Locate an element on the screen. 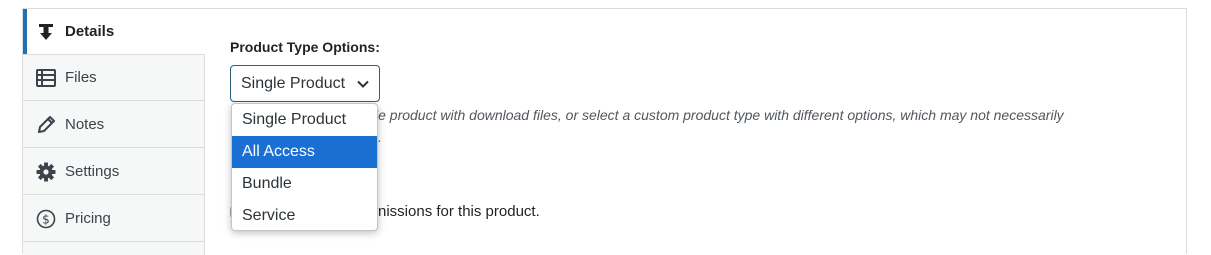 This screenshot has height=255, width=1211. product-type-select: Single Product is located at coordinates (305, 83).